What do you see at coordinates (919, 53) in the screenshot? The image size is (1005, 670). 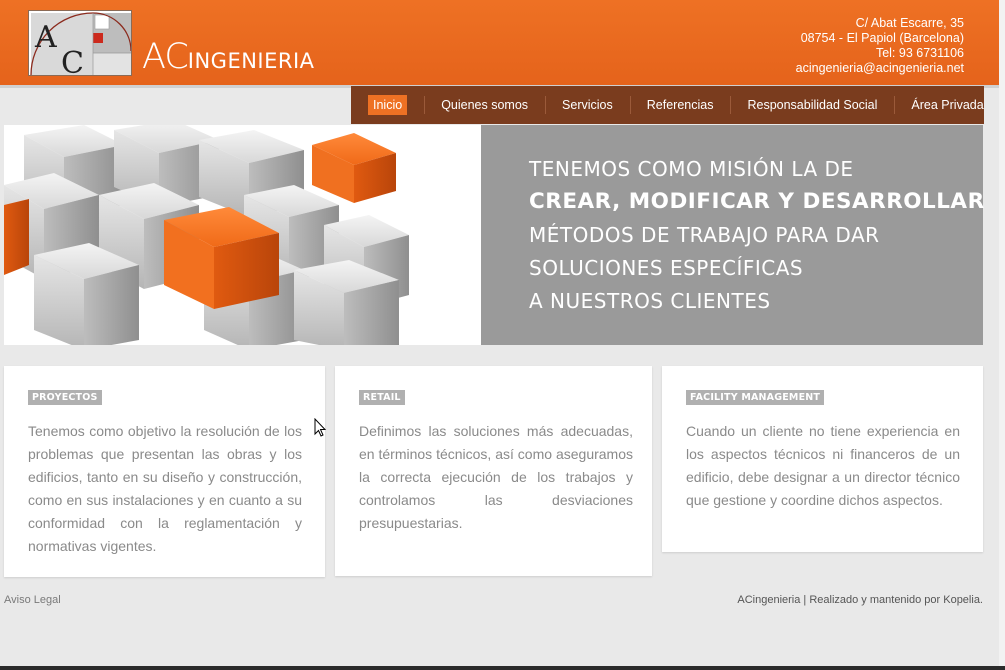 I see `contact-phone: Tel: 93 6731106` at bounding box center [919, 53].